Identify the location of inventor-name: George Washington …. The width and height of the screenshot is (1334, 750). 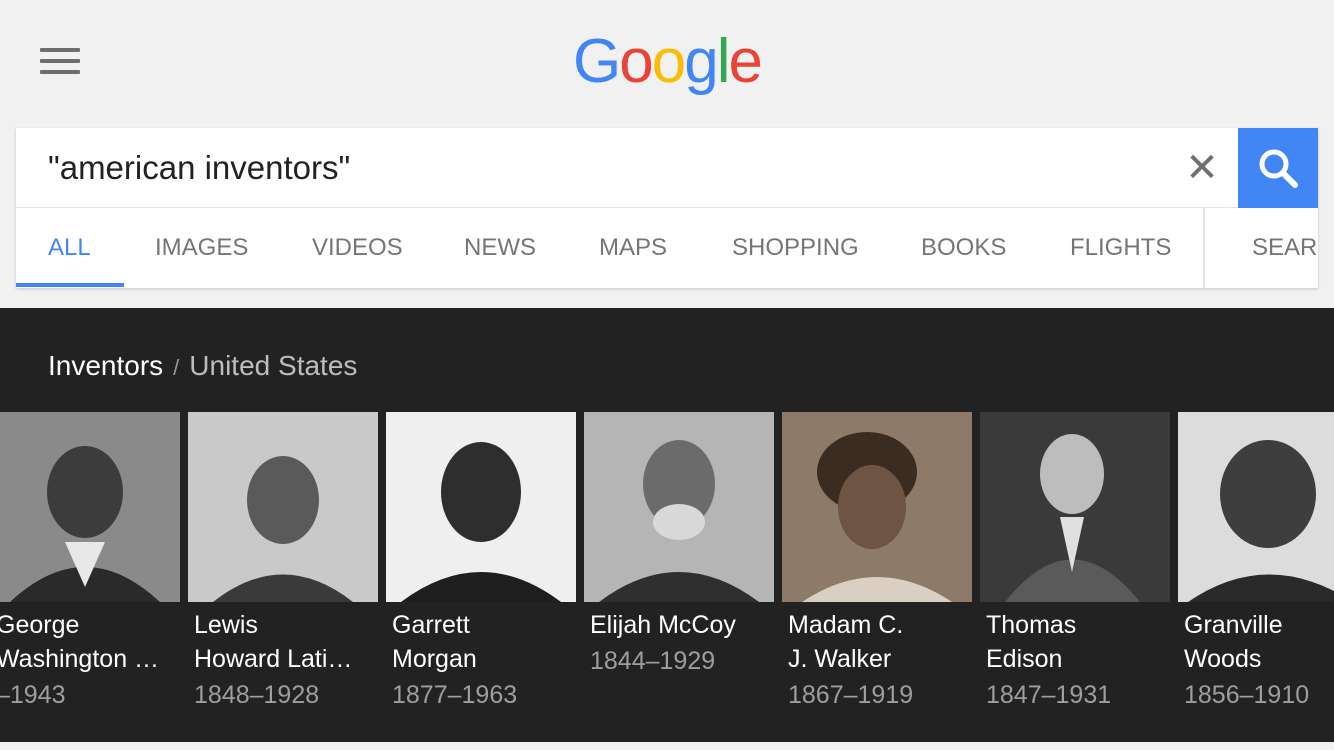
(80, 642).